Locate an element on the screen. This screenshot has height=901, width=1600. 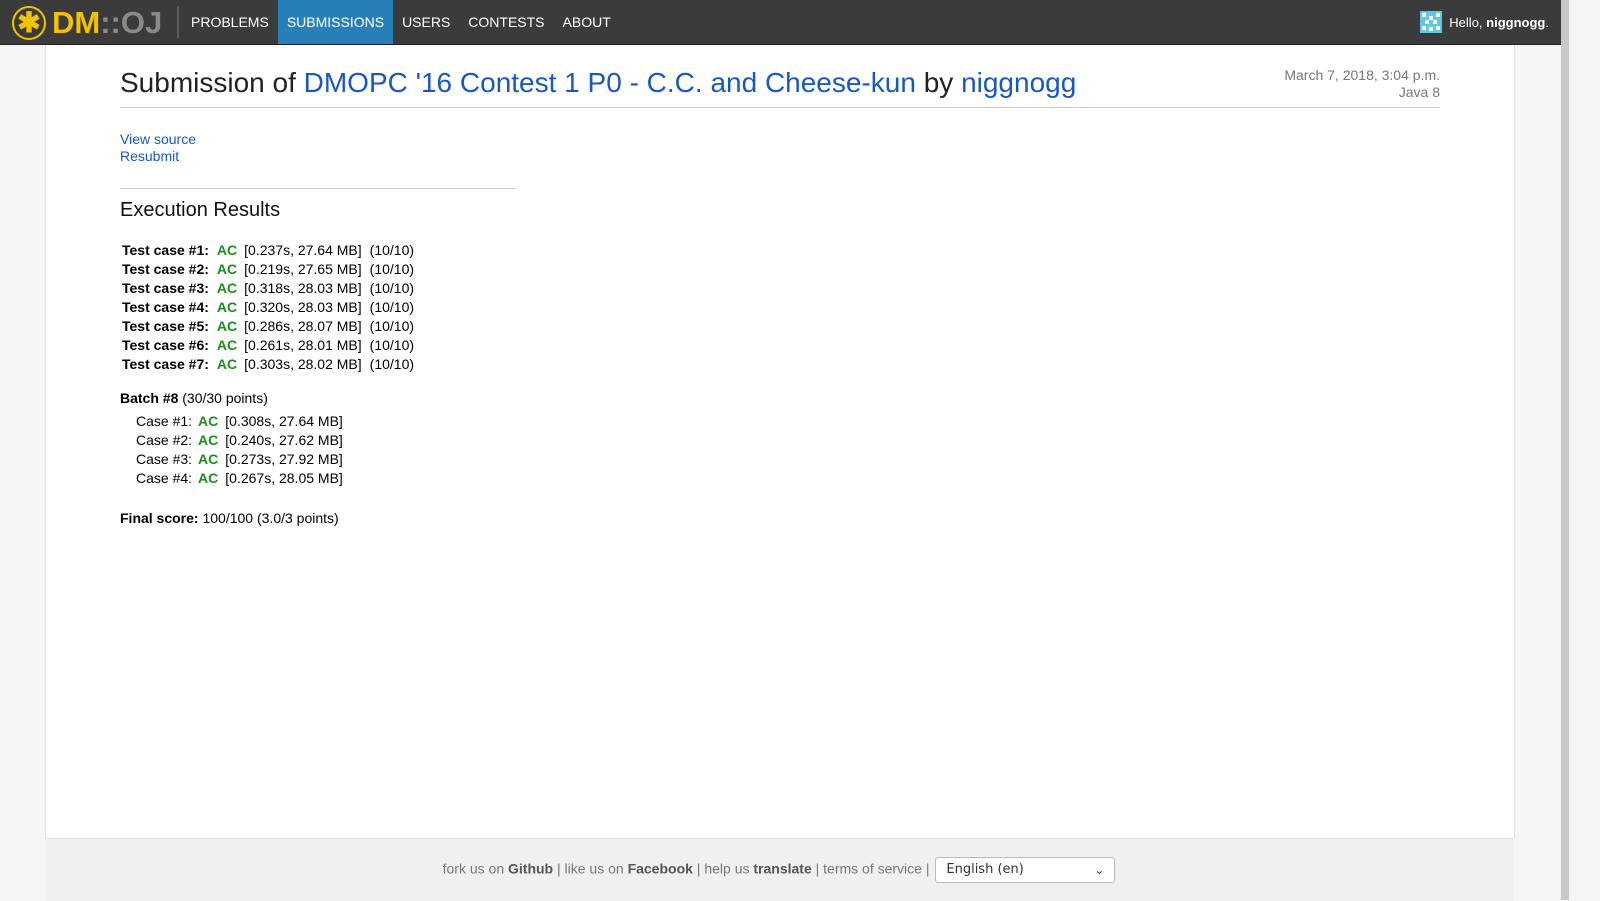
case-detail: [0.273s, 27.92 MB] is located at coordinates (284, 458).